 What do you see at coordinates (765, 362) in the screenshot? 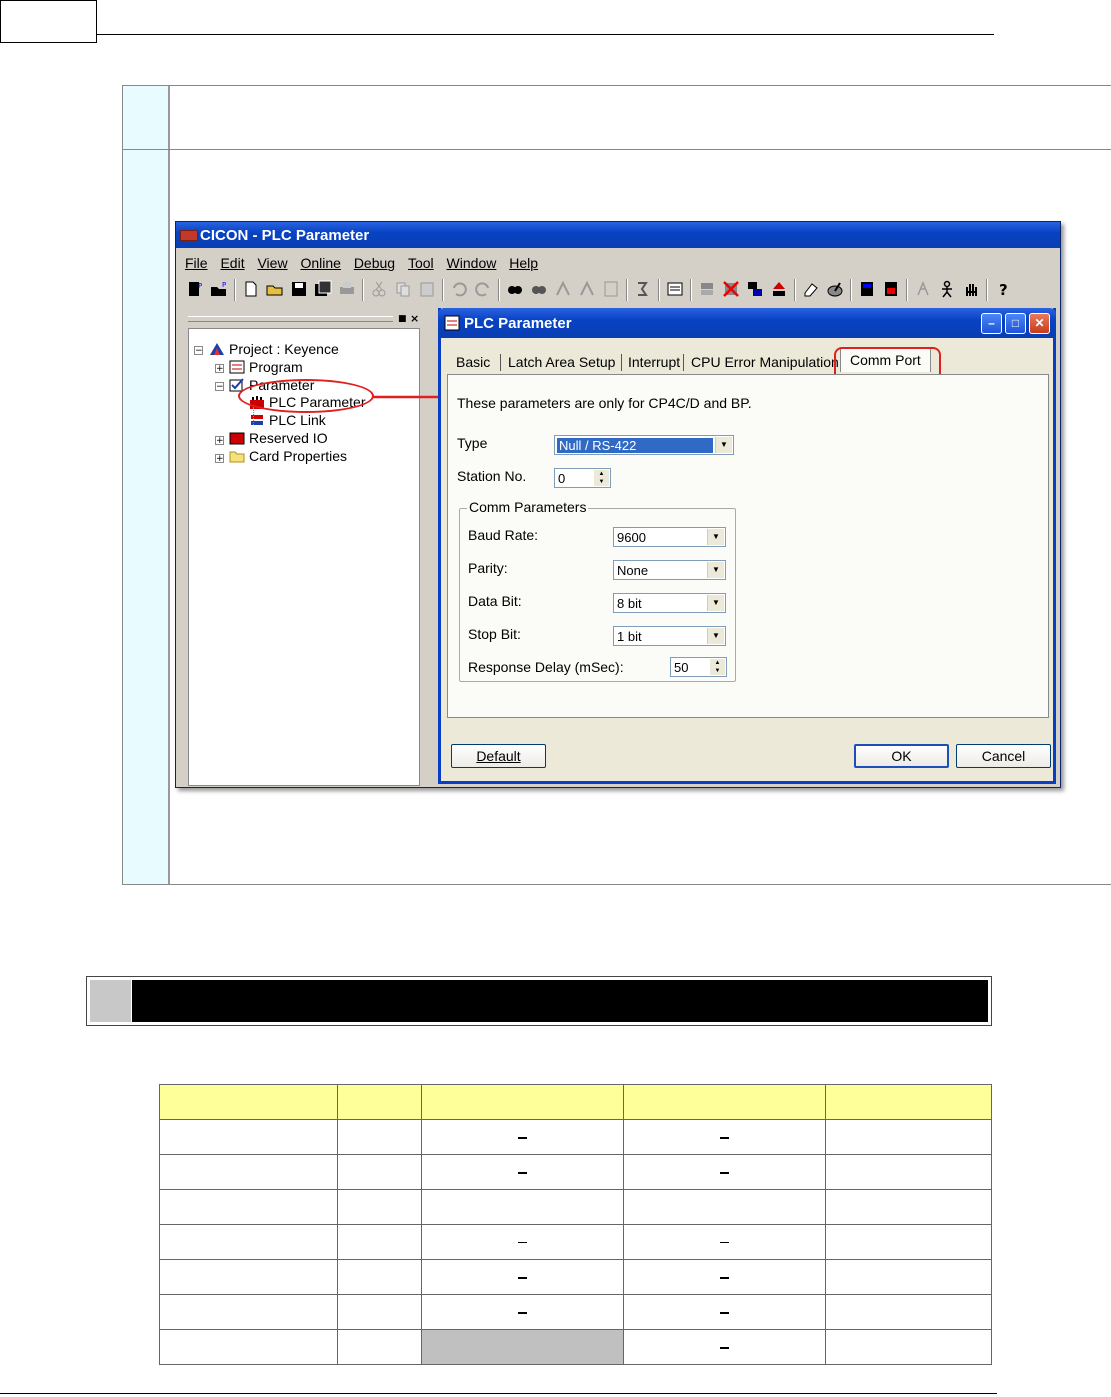
I see `tab-cpu-error-manipulation: CPU Error Manipulation` at bounding box center [765, 362].